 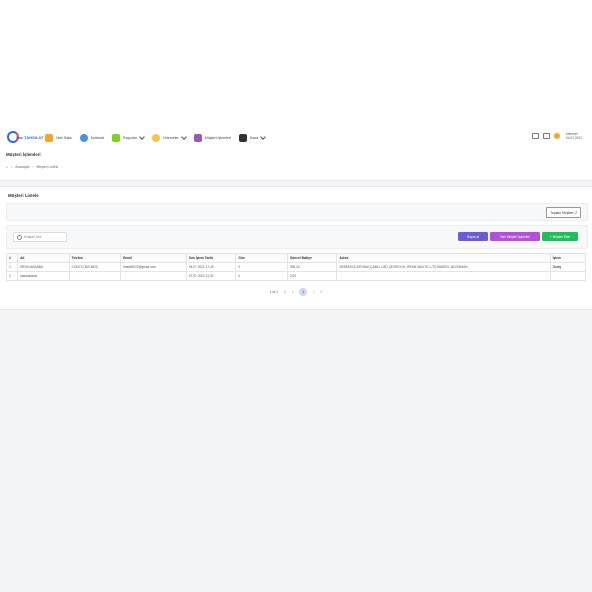 What do you see at coordinates (47, 167) in the screenshot?
I see `breadcrumb-item-current: Müşteri Listesi` at bounding box center [47, 167].